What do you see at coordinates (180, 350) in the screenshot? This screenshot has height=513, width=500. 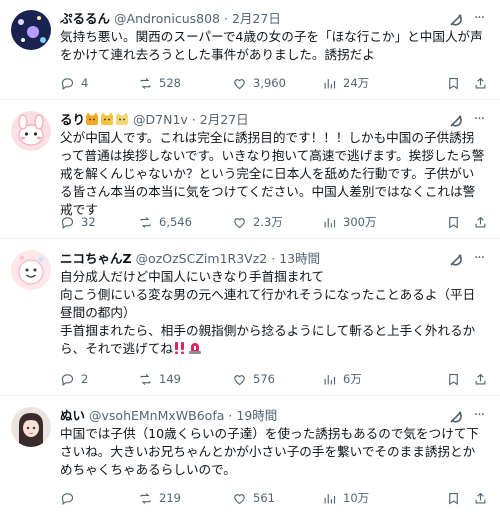 I see `double-exclamation-icon` at bounding box center [180, 350].